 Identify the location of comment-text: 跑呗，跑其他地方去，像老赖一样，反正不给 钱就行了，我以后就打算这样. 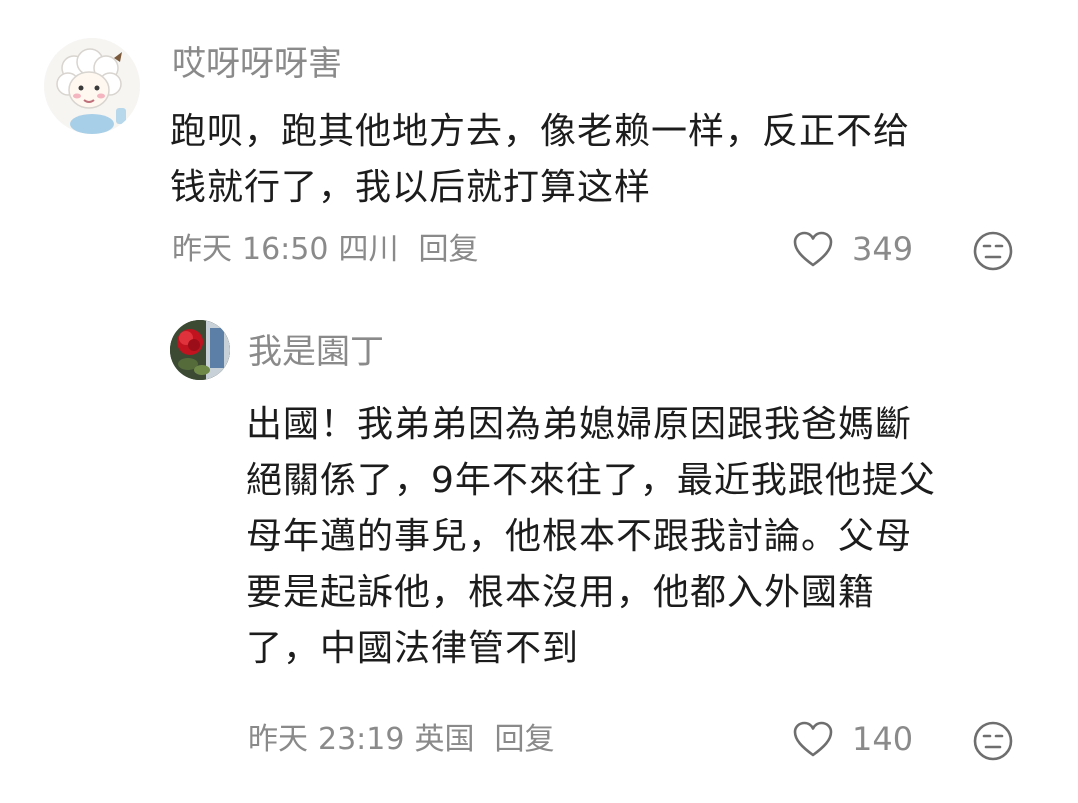
(540, 160).